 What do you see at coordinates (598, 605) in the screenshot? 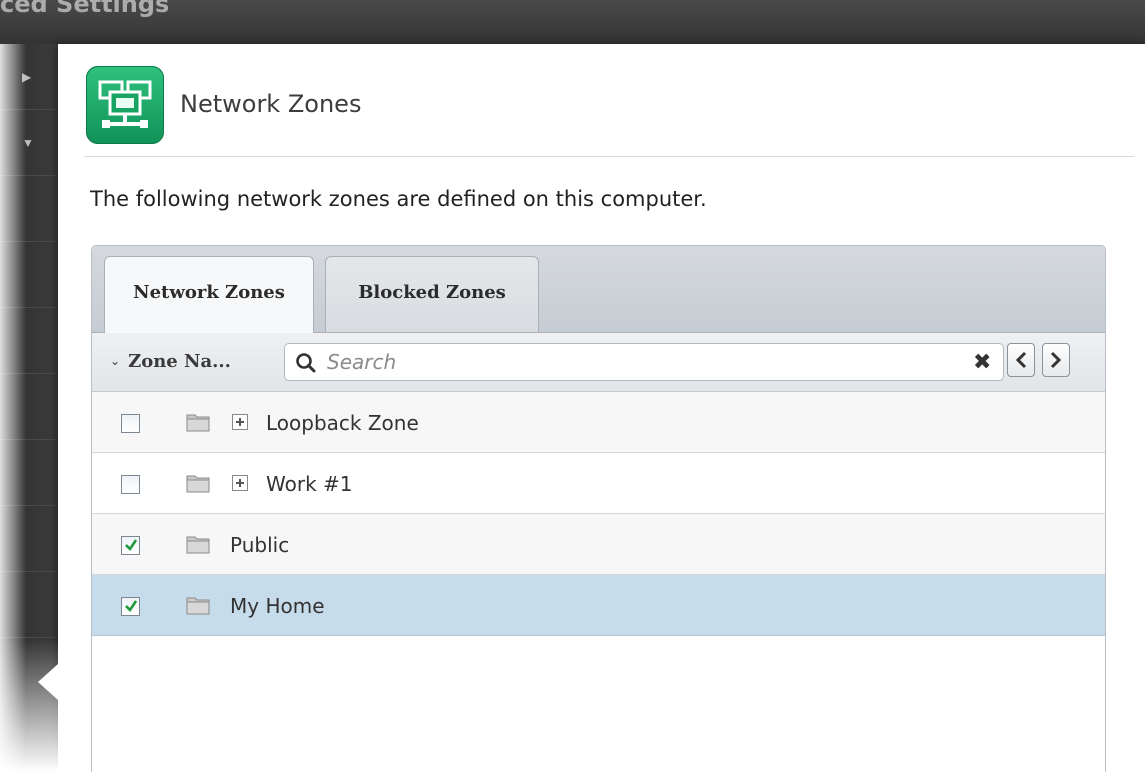
I see `table-row: My Home` at bounding box center [598, 605].